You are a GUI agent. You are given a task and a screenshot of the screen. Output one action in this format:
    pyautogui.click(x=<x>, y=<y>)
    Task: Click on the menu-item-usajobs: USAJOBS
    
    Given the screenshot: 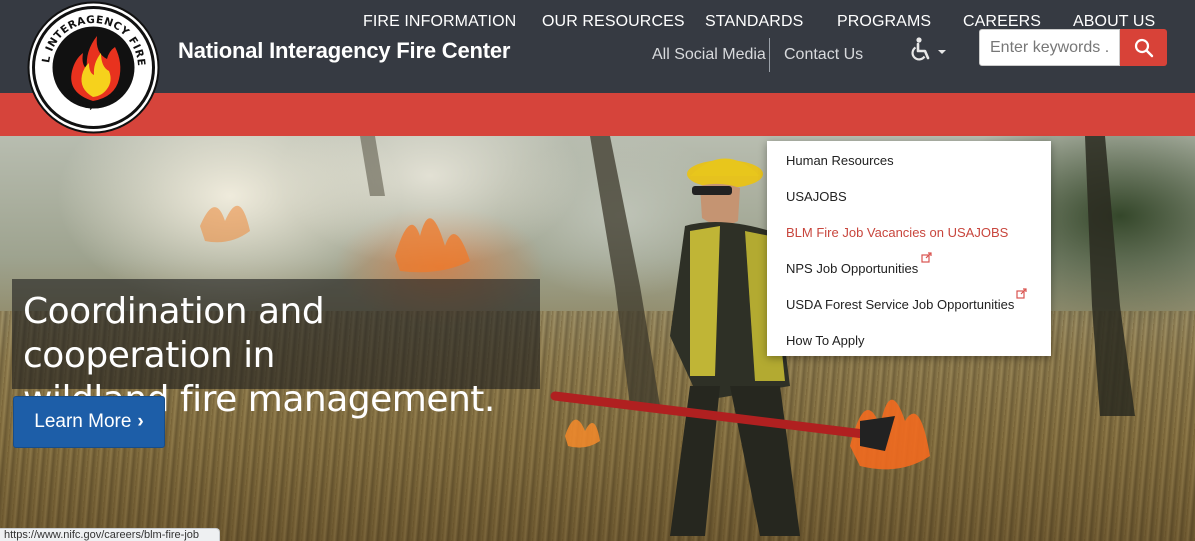 What is the action you would take?
    pyautogui.click(x=816, y=196)
    